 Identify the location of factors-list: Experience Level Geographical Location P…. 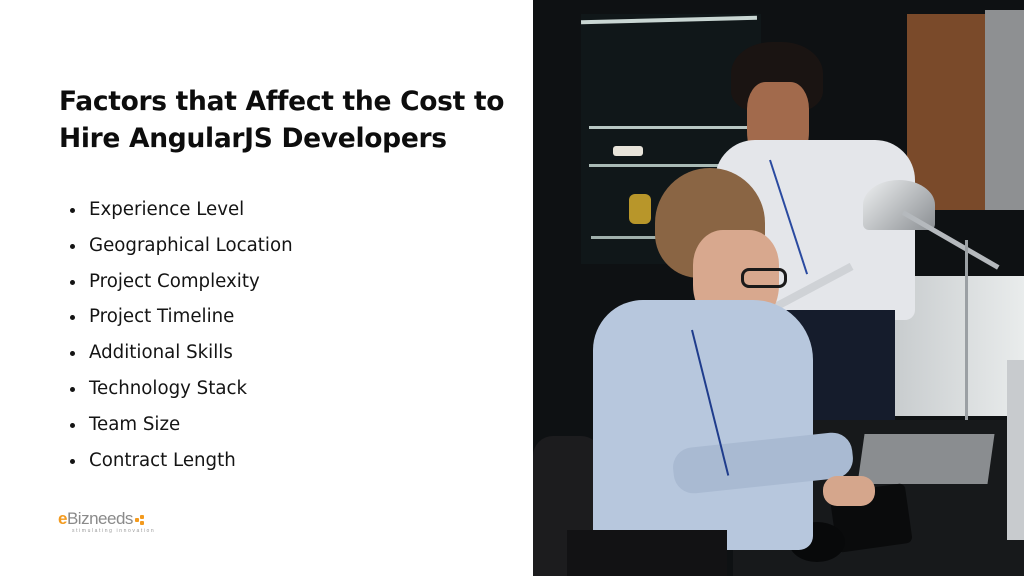
(181, 337).